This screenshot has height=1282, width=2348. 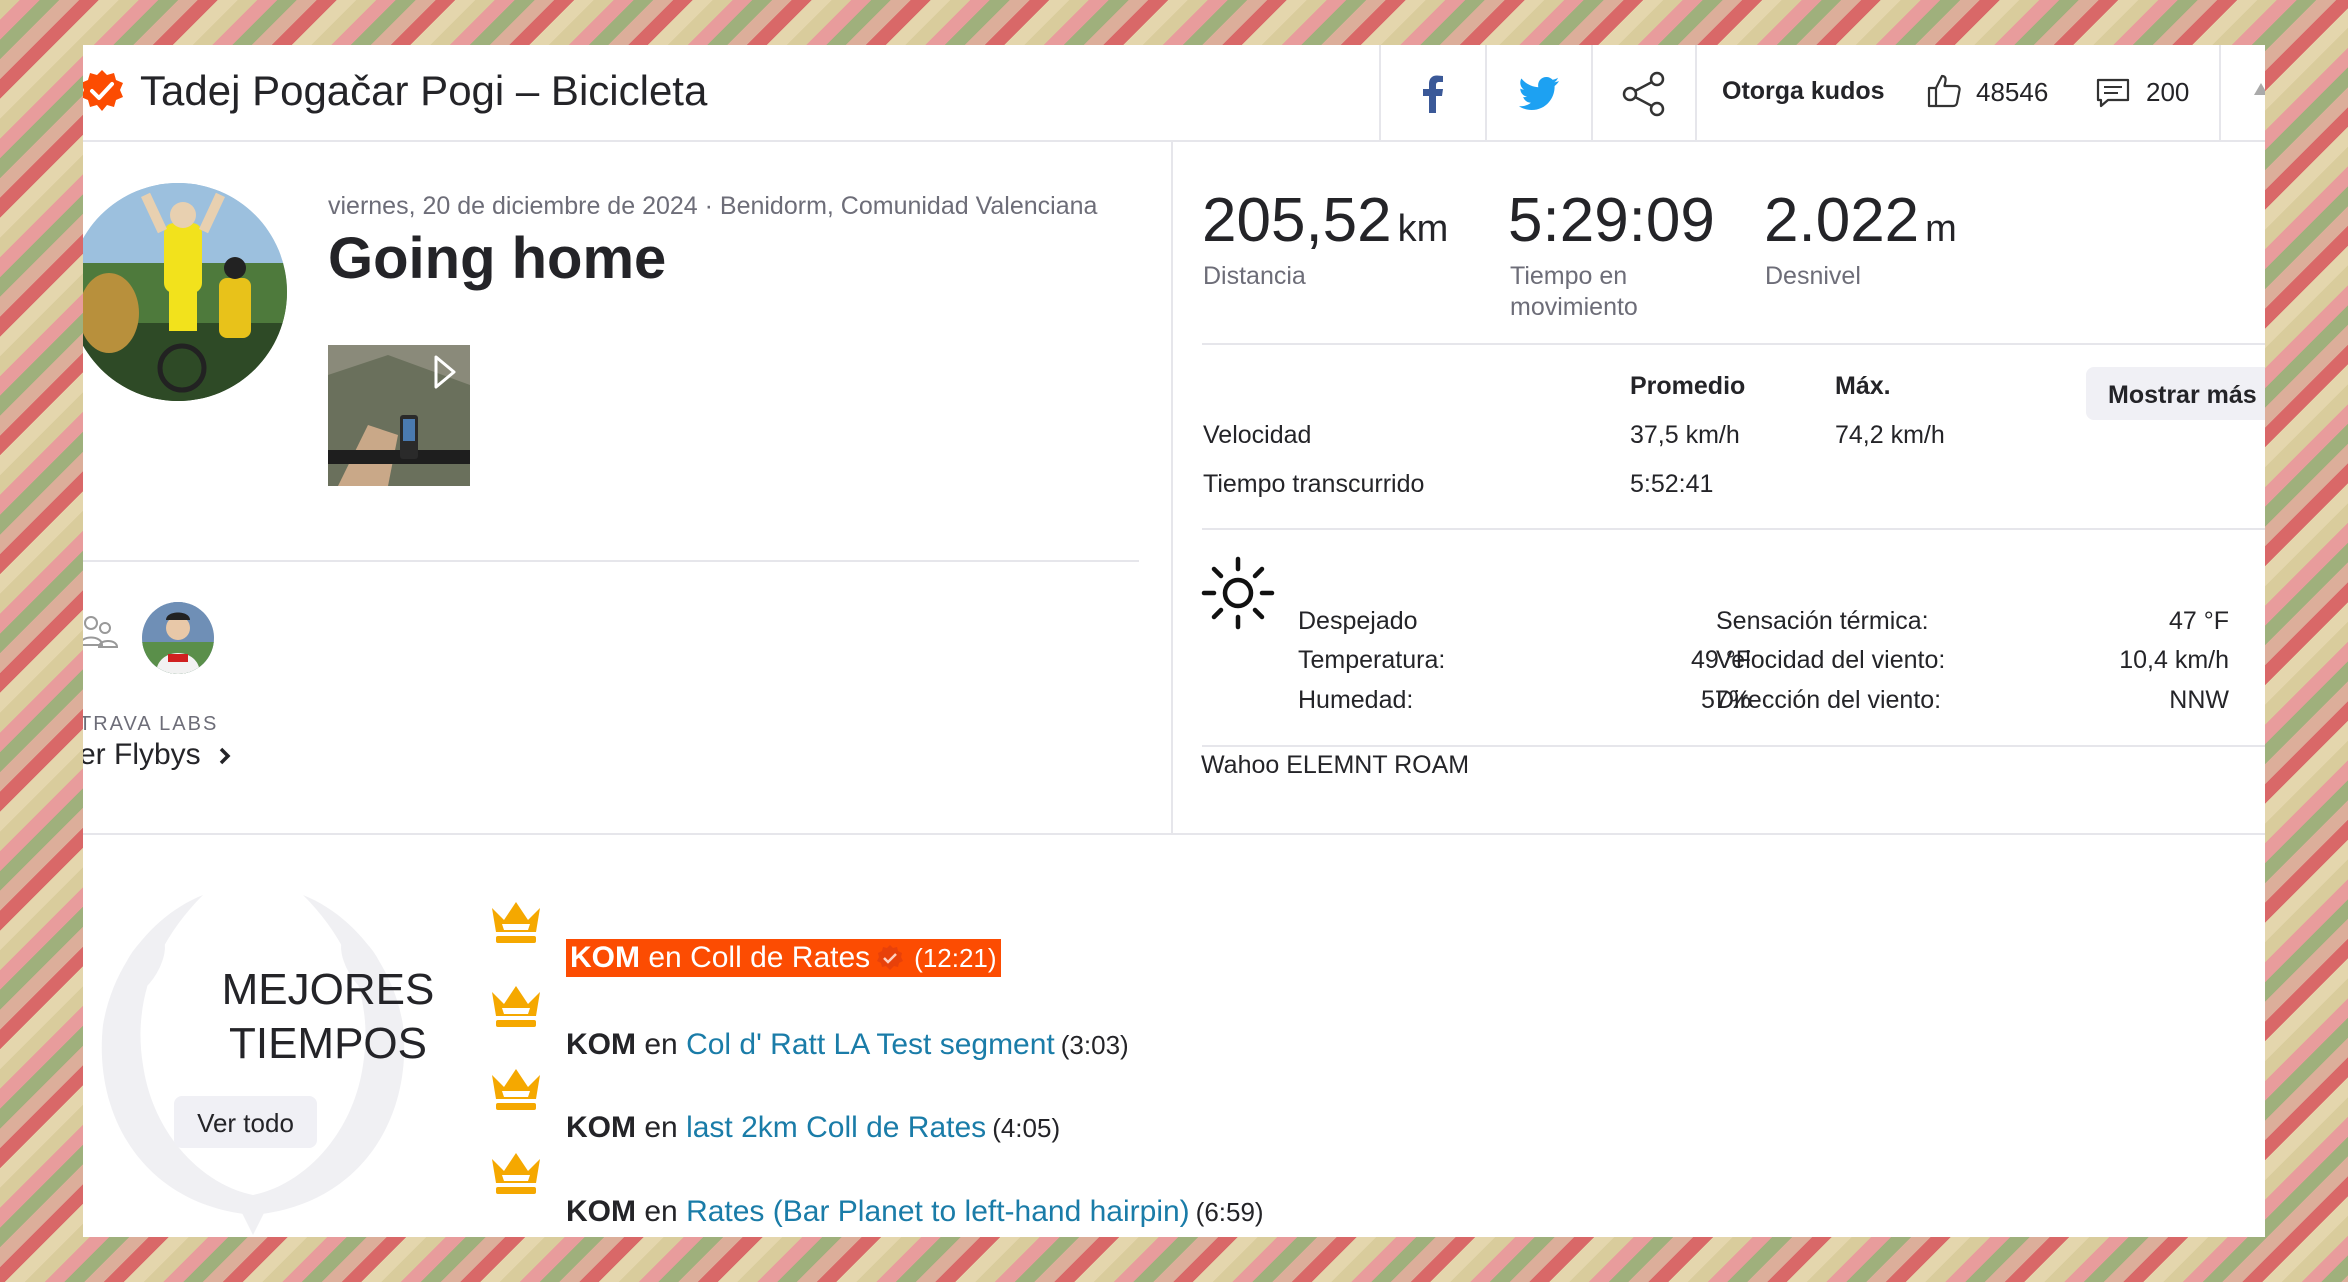 I want to click on speed-label: Velocidad, so click(x=1257, y=435).